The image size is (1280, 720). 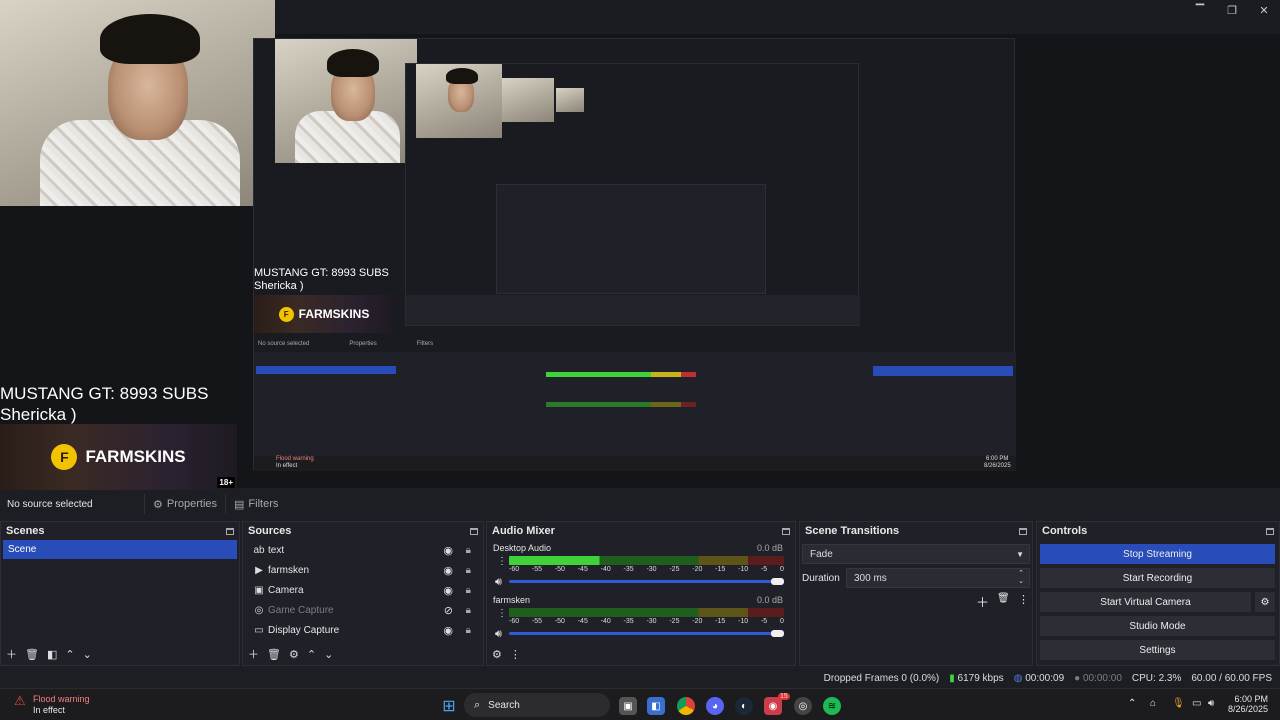 I want to click on notification-badge: 15, so click(x=784, y=696).